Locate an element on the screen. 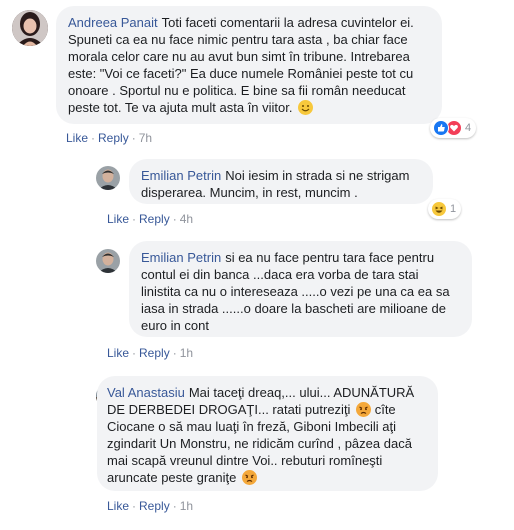 This screenshot has height=530, width=514. comment-author: Val Anastasiu is located at coordinates (146, 392).